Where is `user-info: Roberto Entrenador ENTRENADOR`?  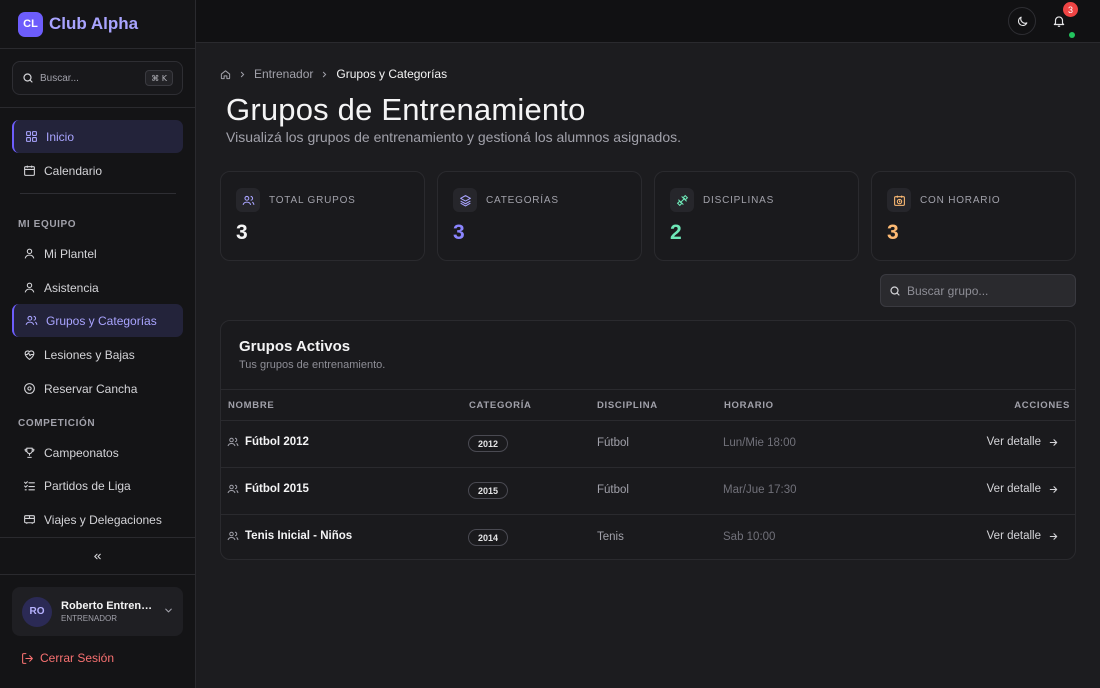 user-info: Roberto Entrenador ENTRENADOR is located at coordinates (107, 611).